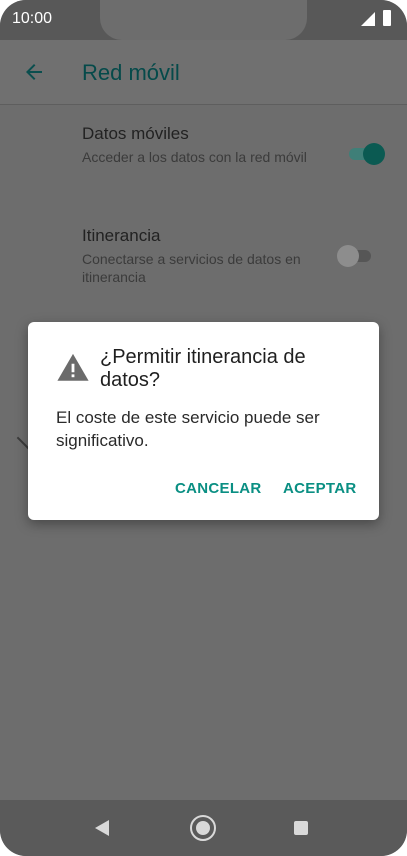 Image resolution: width=407 pixels, height=856 pixels. Describe the element at coordinates (73, 367) in the screenshot. I see `warning-icon` at that location.